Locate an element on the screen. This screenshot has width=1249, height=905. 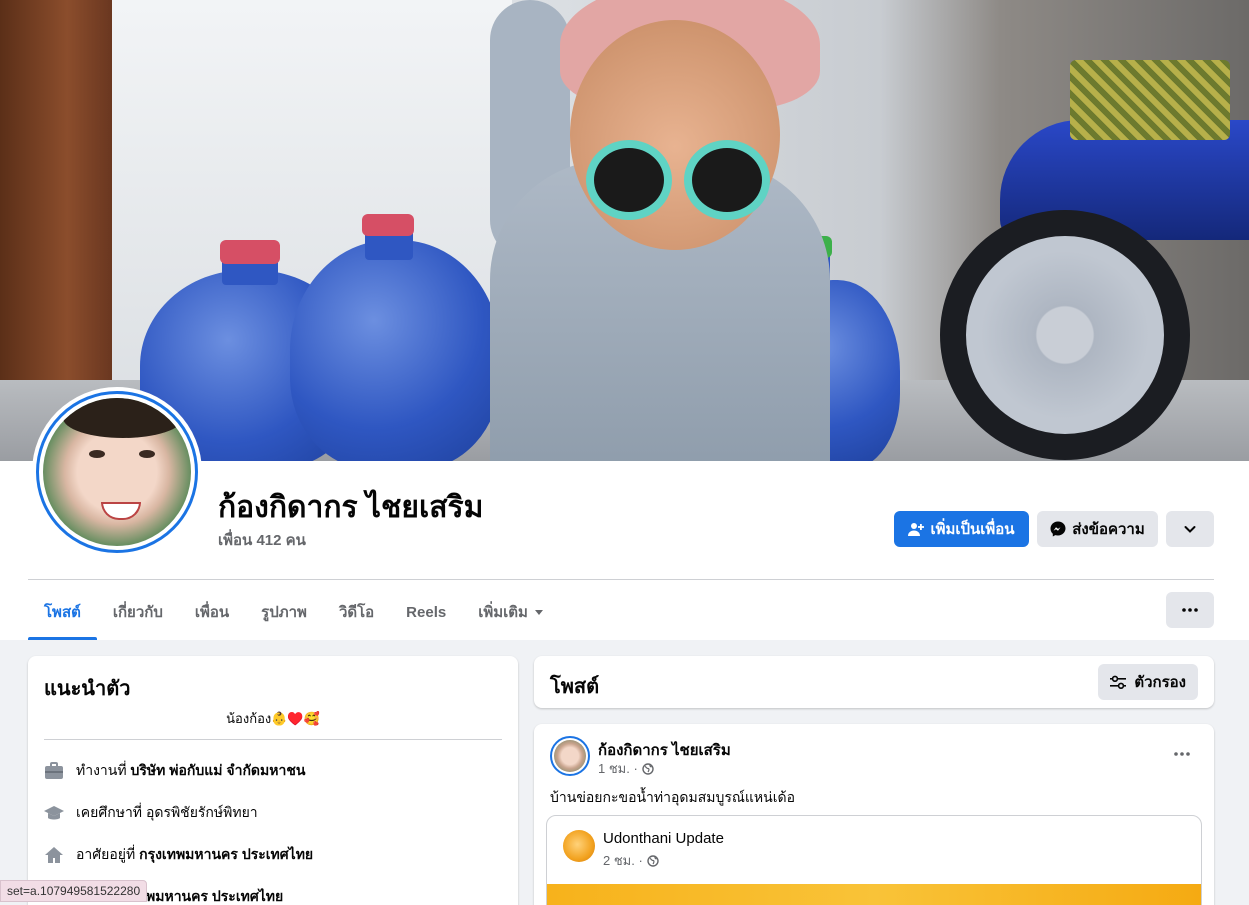
add-friend-button: เพิ่มเป็นเพื่อน is located at coordinates (961, 529).